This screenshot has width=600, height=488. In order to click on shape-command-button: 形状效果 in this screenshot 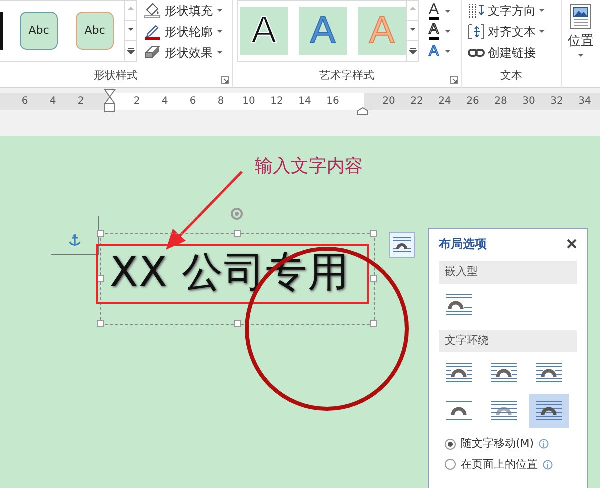, I will do `click(183, 52)`.